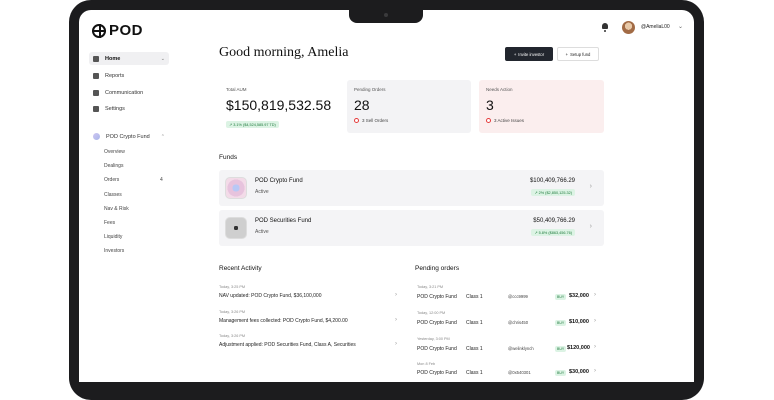 This screenshot has width=774, height=400. Describe the element at coordinates (115, 75) in the screenshot. I see `sidebar-item-label: Reports` at that location.